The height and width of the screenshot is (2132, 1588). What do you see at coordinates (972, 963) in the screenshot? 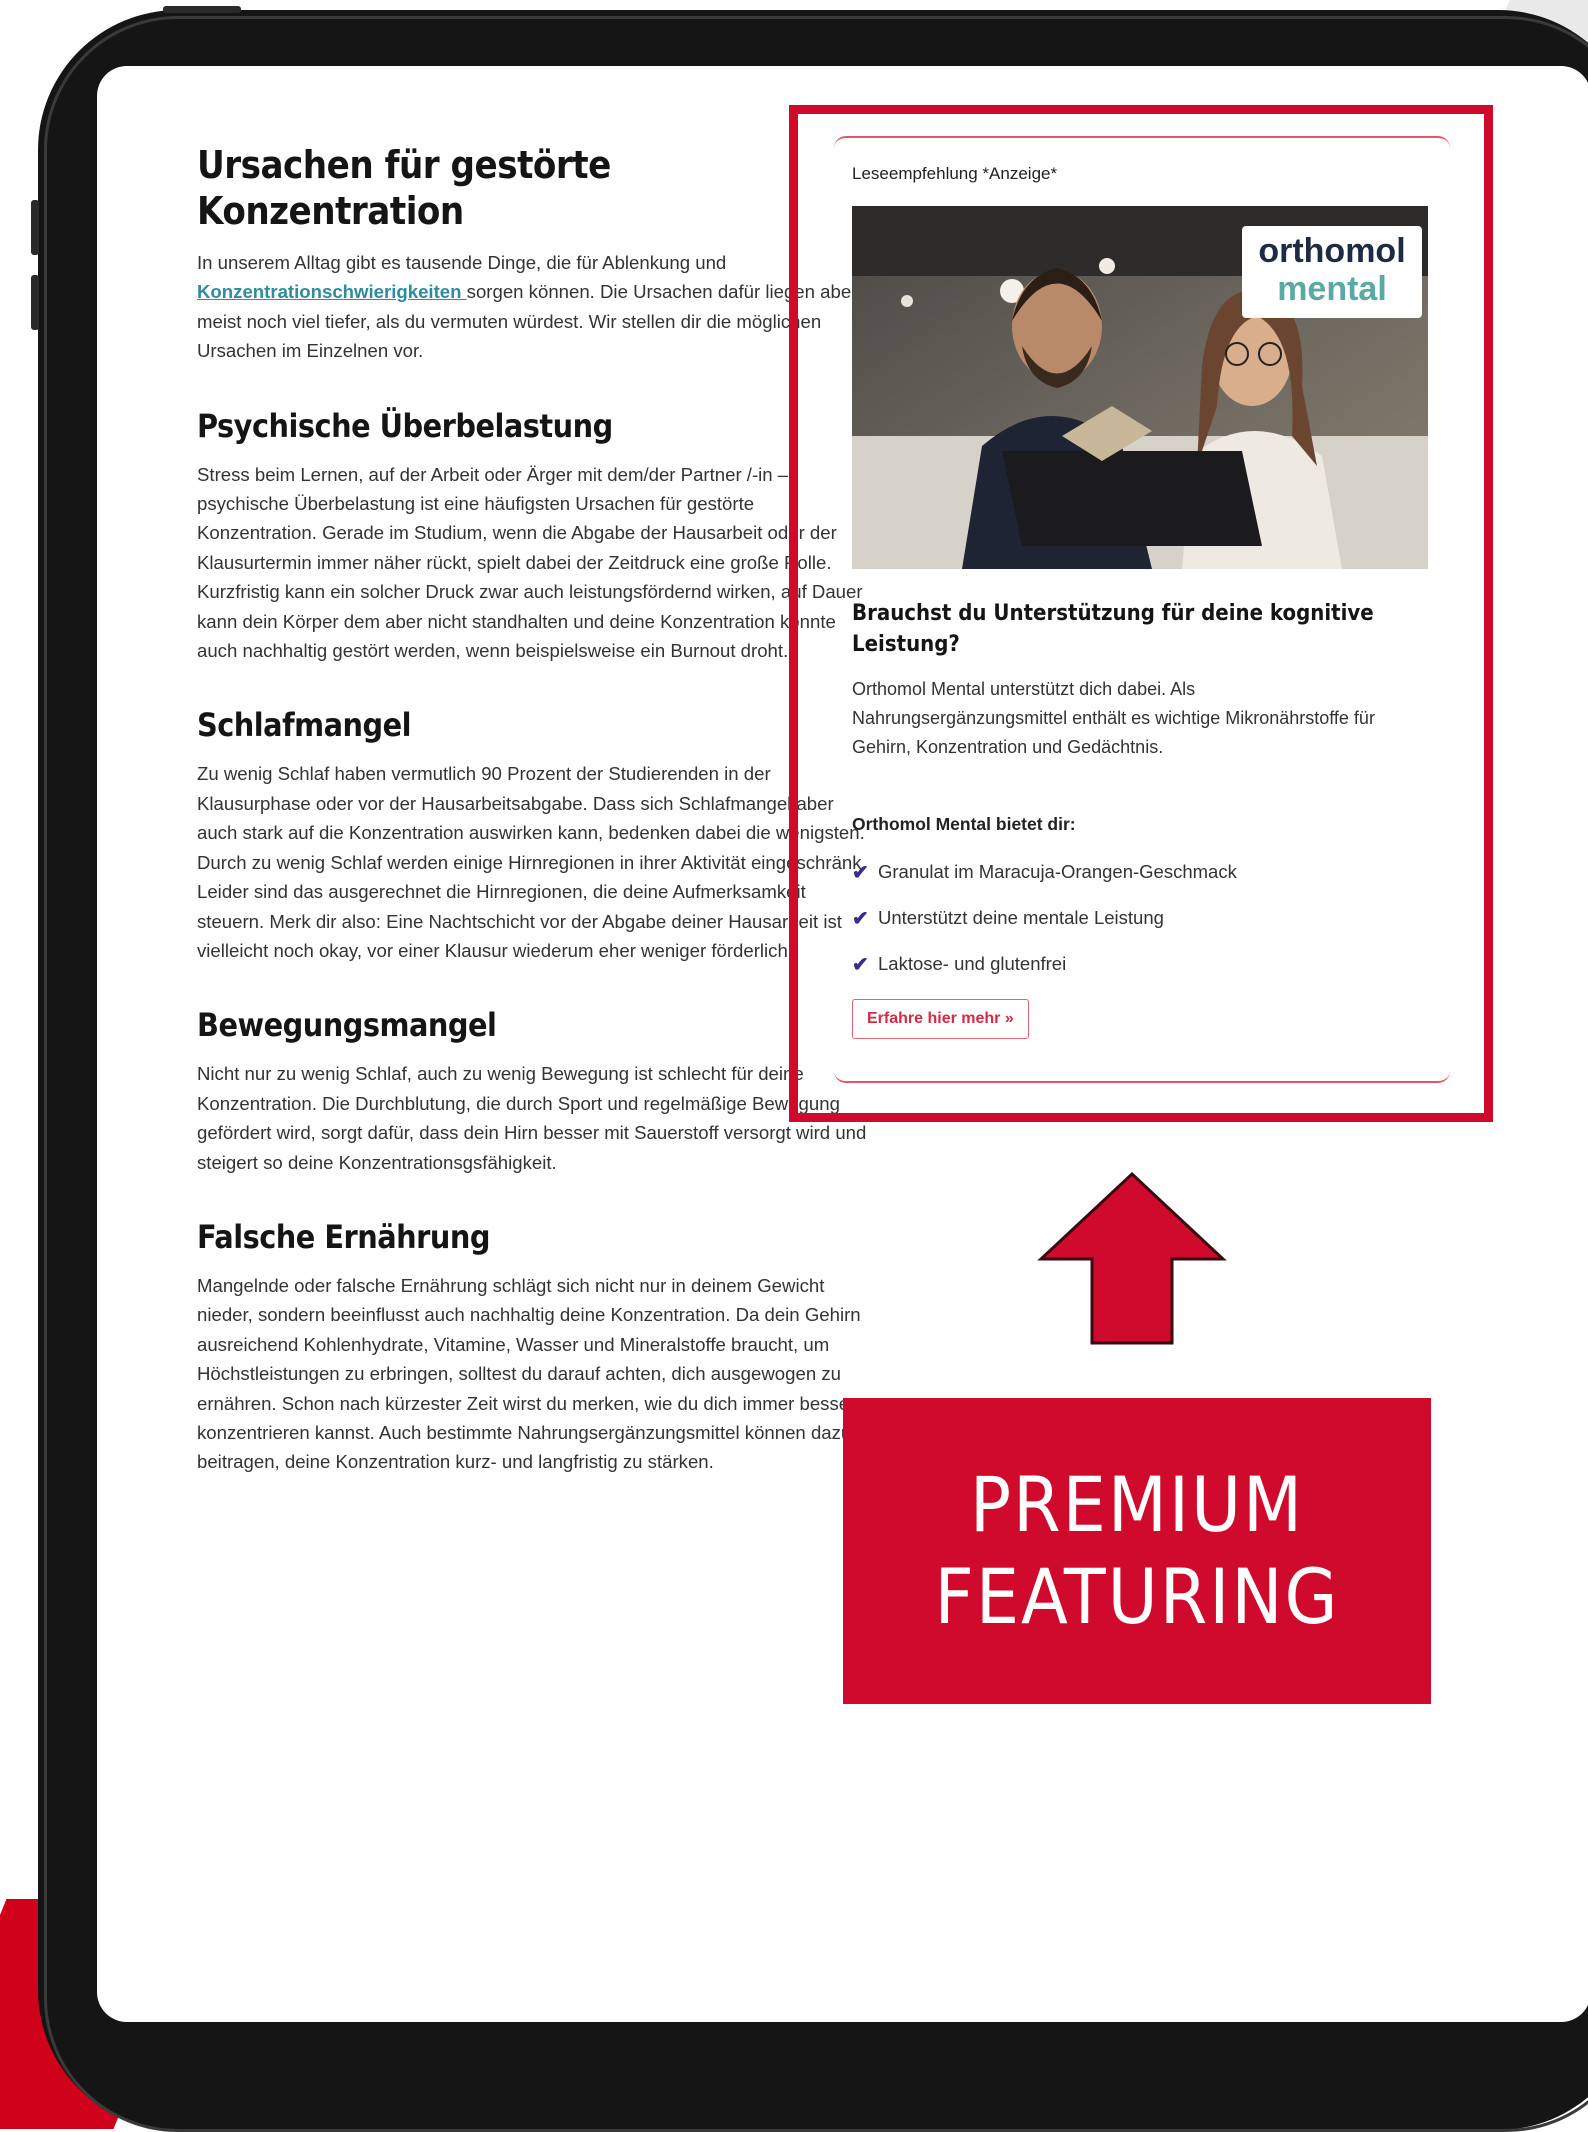
I see `feature-label: Laktose- und glutenfrei` at bounding box center [972, 963].